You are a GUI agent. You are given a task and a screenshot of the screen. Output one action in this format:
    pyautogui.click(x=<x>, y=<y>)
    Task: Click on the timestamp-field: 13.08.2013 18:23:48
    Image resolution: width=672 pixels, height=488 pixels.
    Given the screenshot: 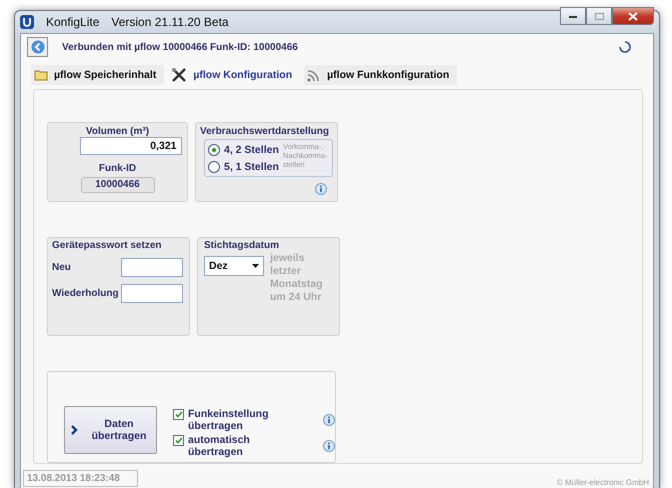 What is the action you would take?
    pyautogui.click(x=80, y=478)
    